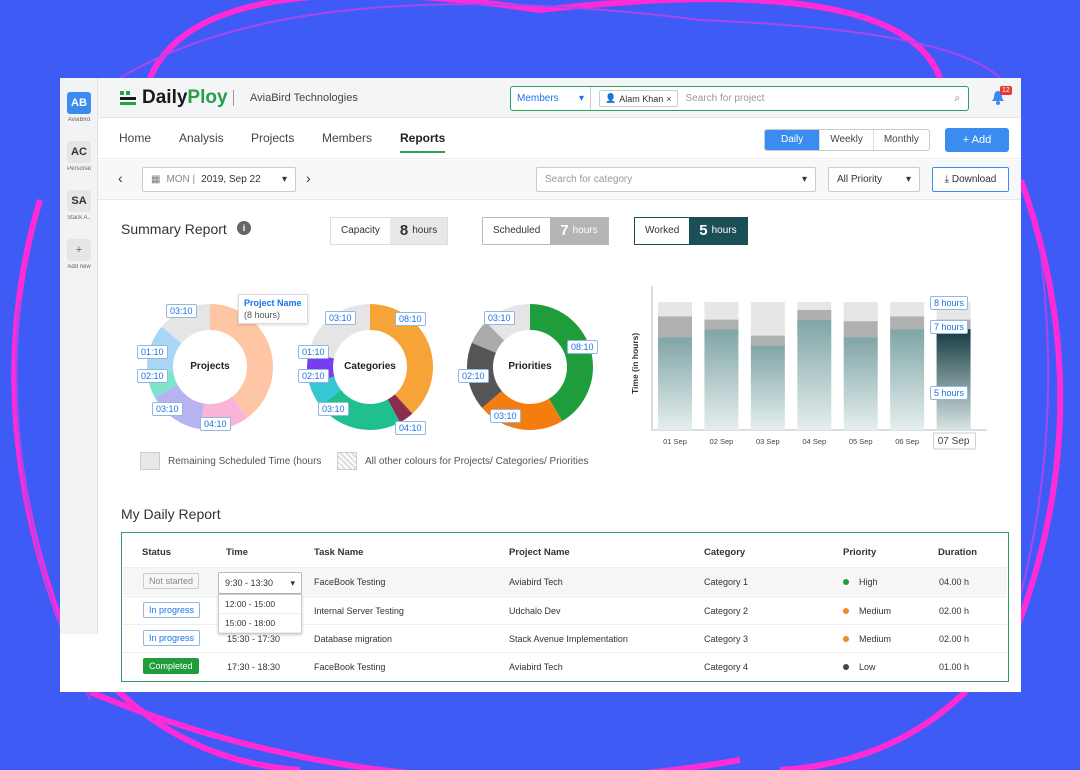 The image size is (1080, 770). Describe the element at coordinates (901, 140) in the screenshot. I see `toggle-monthly: Monthly` at that location.